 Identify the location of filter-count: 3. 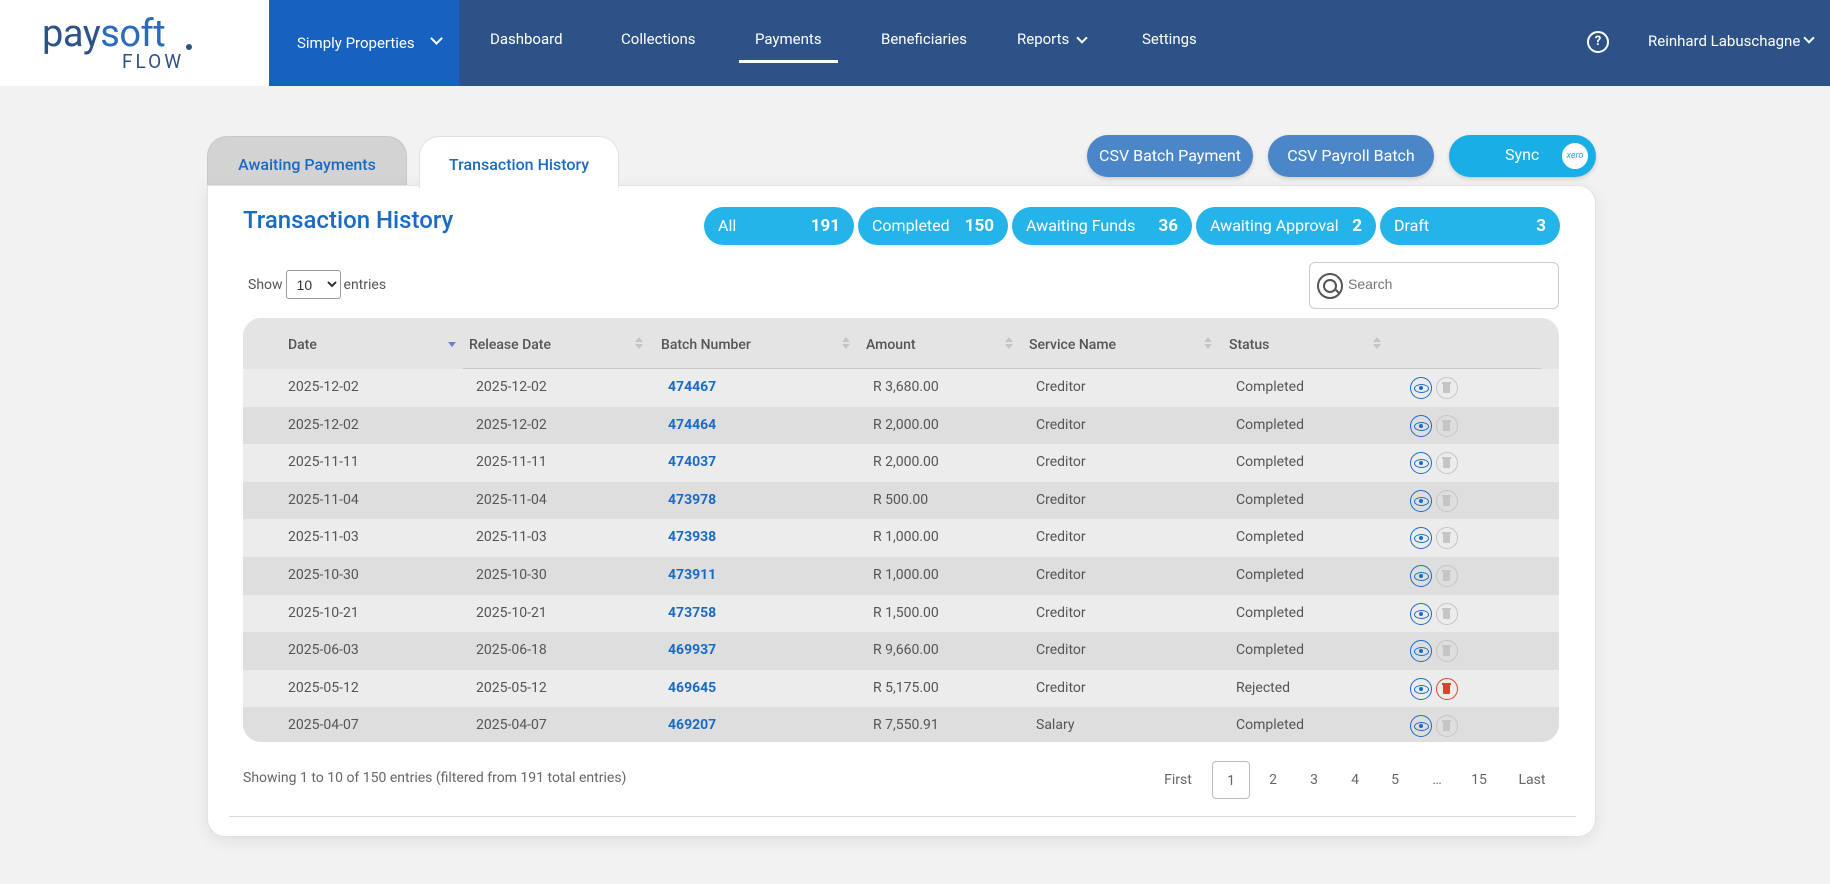
(1541, 226).